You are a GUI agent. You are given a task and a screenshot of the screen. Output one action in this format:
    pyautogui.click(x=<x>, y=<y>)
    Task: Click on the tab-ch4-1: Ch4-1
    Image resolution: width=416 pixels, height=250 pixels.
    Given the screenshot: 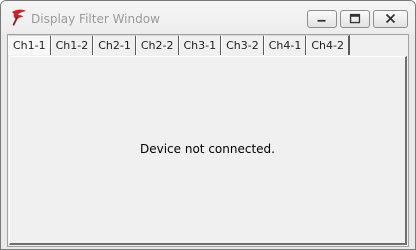 What is the action you would take?
    pyautogui.click(x=285, y=45)
    